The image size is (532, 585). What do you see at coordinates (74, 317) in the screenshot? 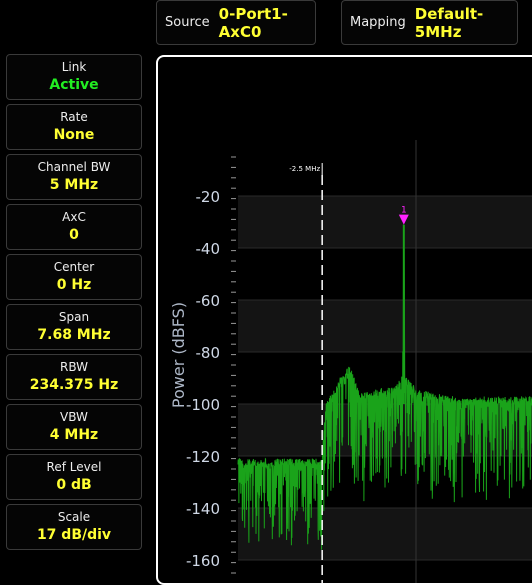
I see `param-label: Span` at bounding box center [74, 317].